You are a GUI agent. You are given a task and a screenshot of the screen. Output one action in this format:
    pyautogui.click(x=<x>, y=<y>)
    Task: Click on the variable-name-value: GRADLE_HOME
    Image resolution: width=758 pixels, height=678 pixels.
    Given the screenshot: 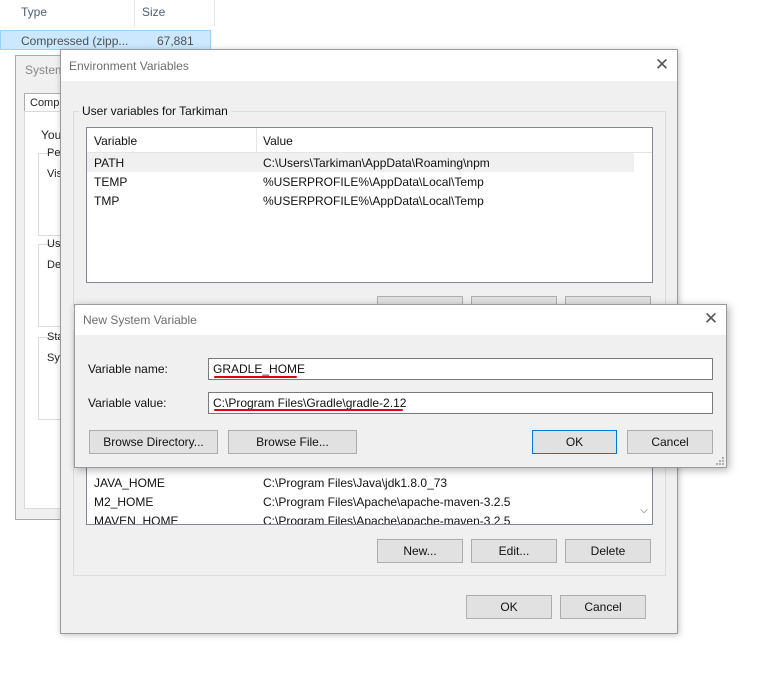 What is the action you would take?
    pyautogui.click(x=259, y=369)
    